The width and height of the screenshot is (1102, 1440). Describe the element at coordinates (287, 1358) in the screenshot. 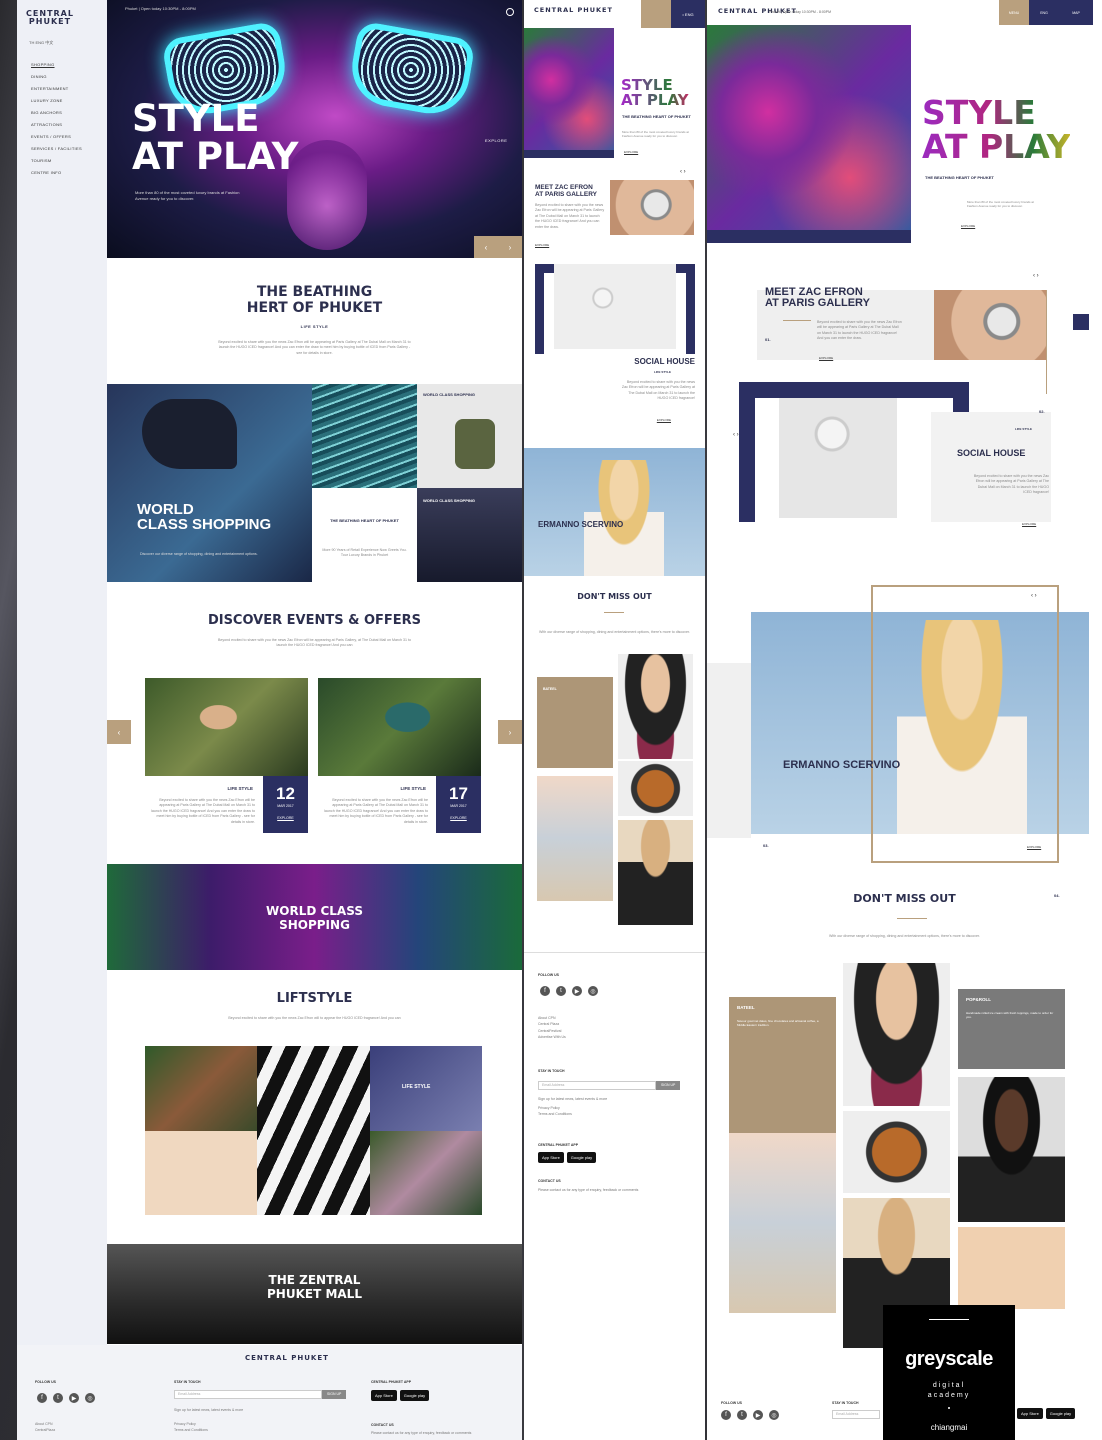

I see `footer-logo: CENTRAL PHUKET` at that location.